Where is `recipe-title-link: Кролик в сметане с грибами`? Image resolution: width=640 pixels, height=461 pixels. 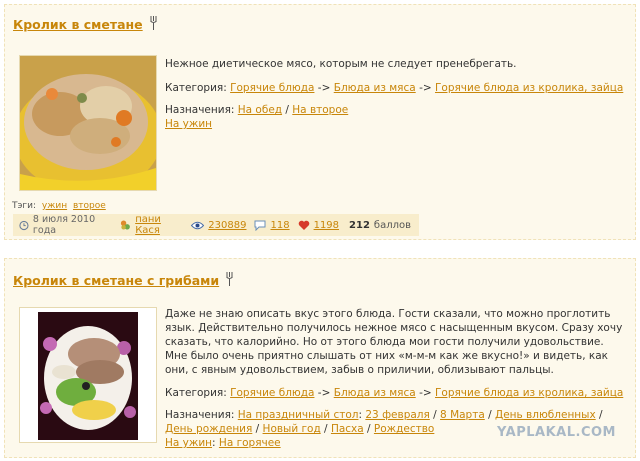 recipe-title-link: Кролик в сметане с грибами is located at coordinates (123, 280).